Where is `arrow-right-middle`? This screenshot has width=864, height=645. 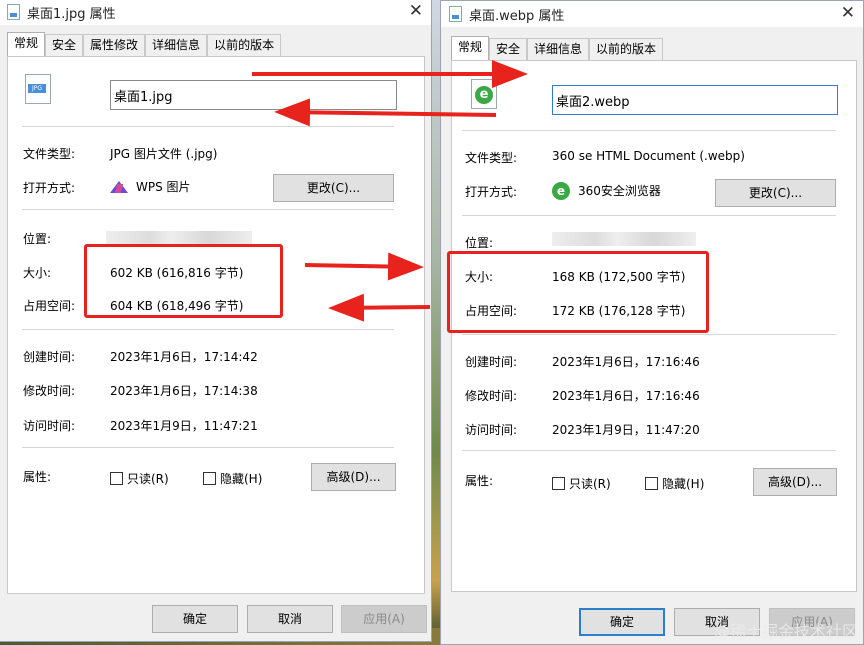 arrow-right-middle is located at coordinates (364, 266).